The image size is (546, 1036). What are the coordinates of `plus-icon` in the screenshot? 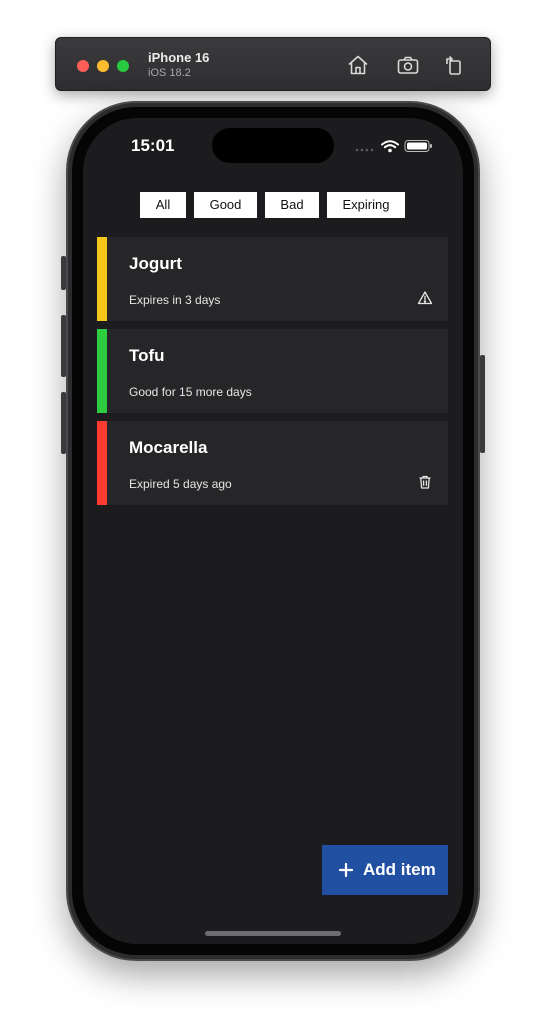 It's located at (346, 870).